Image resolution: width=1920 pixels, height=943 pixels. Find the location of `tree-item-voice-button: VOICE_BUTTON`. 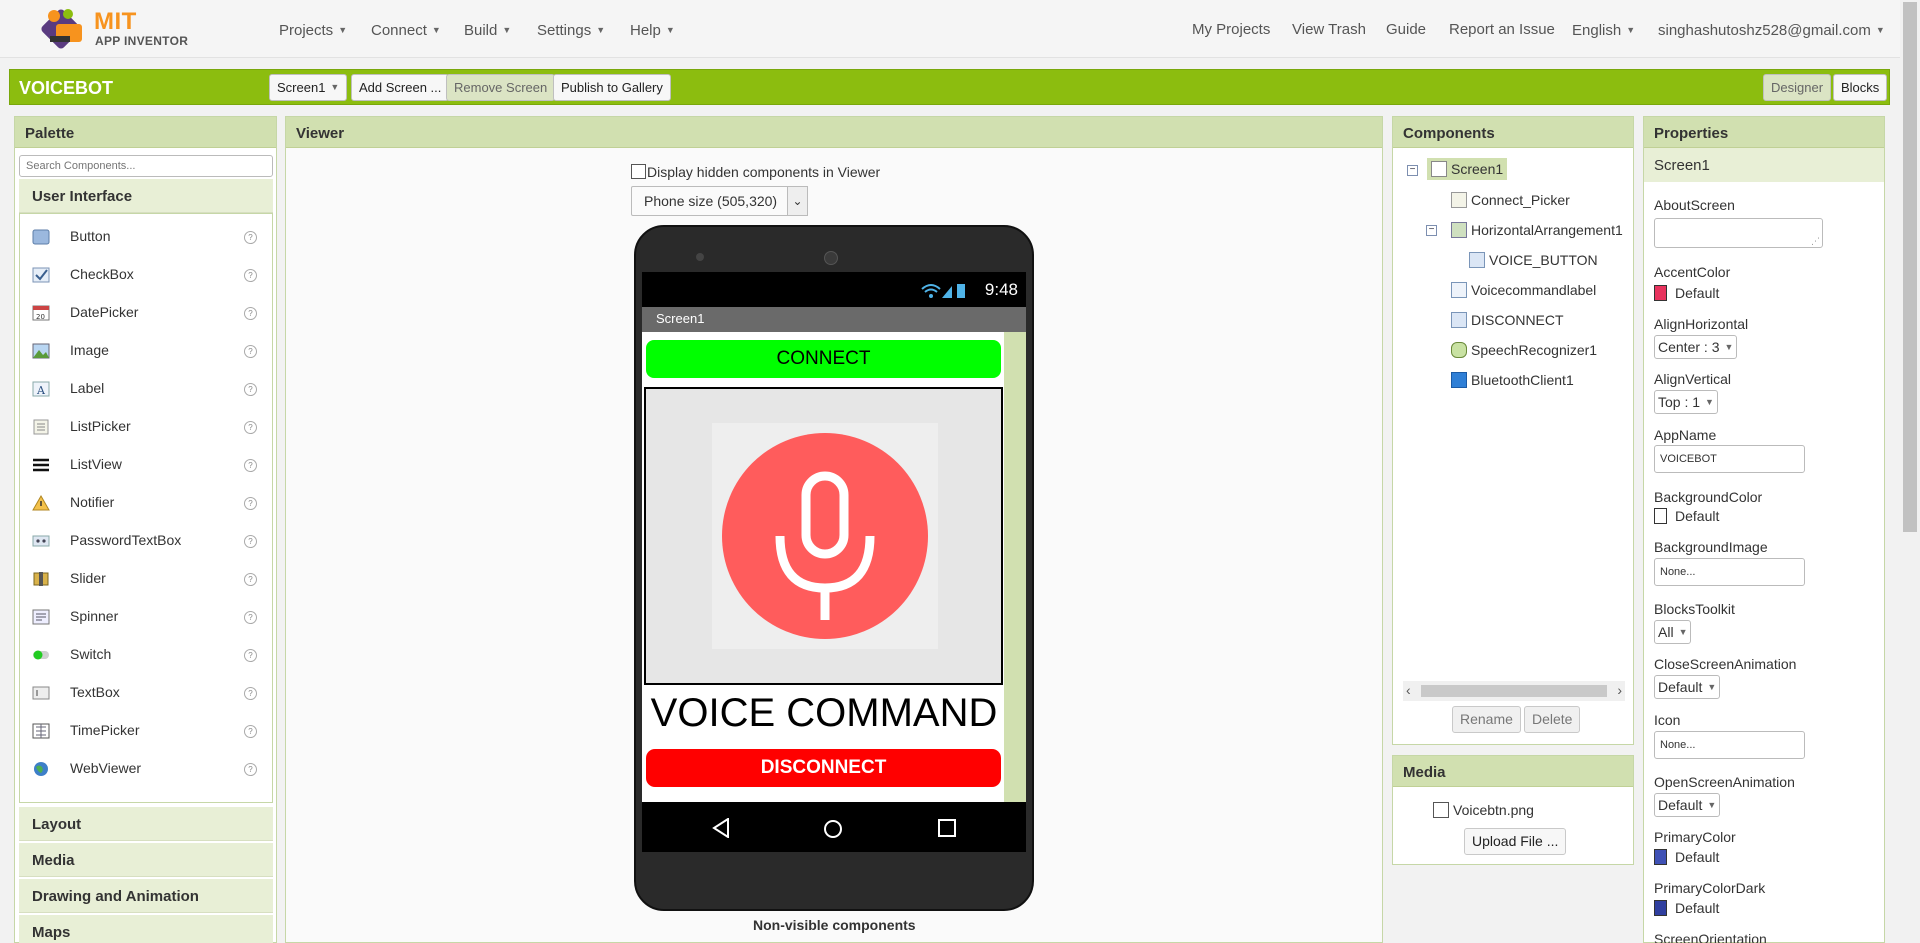

tree-item-voice-button: VOICE_BUTTON is located at coordinates (1533, 260).